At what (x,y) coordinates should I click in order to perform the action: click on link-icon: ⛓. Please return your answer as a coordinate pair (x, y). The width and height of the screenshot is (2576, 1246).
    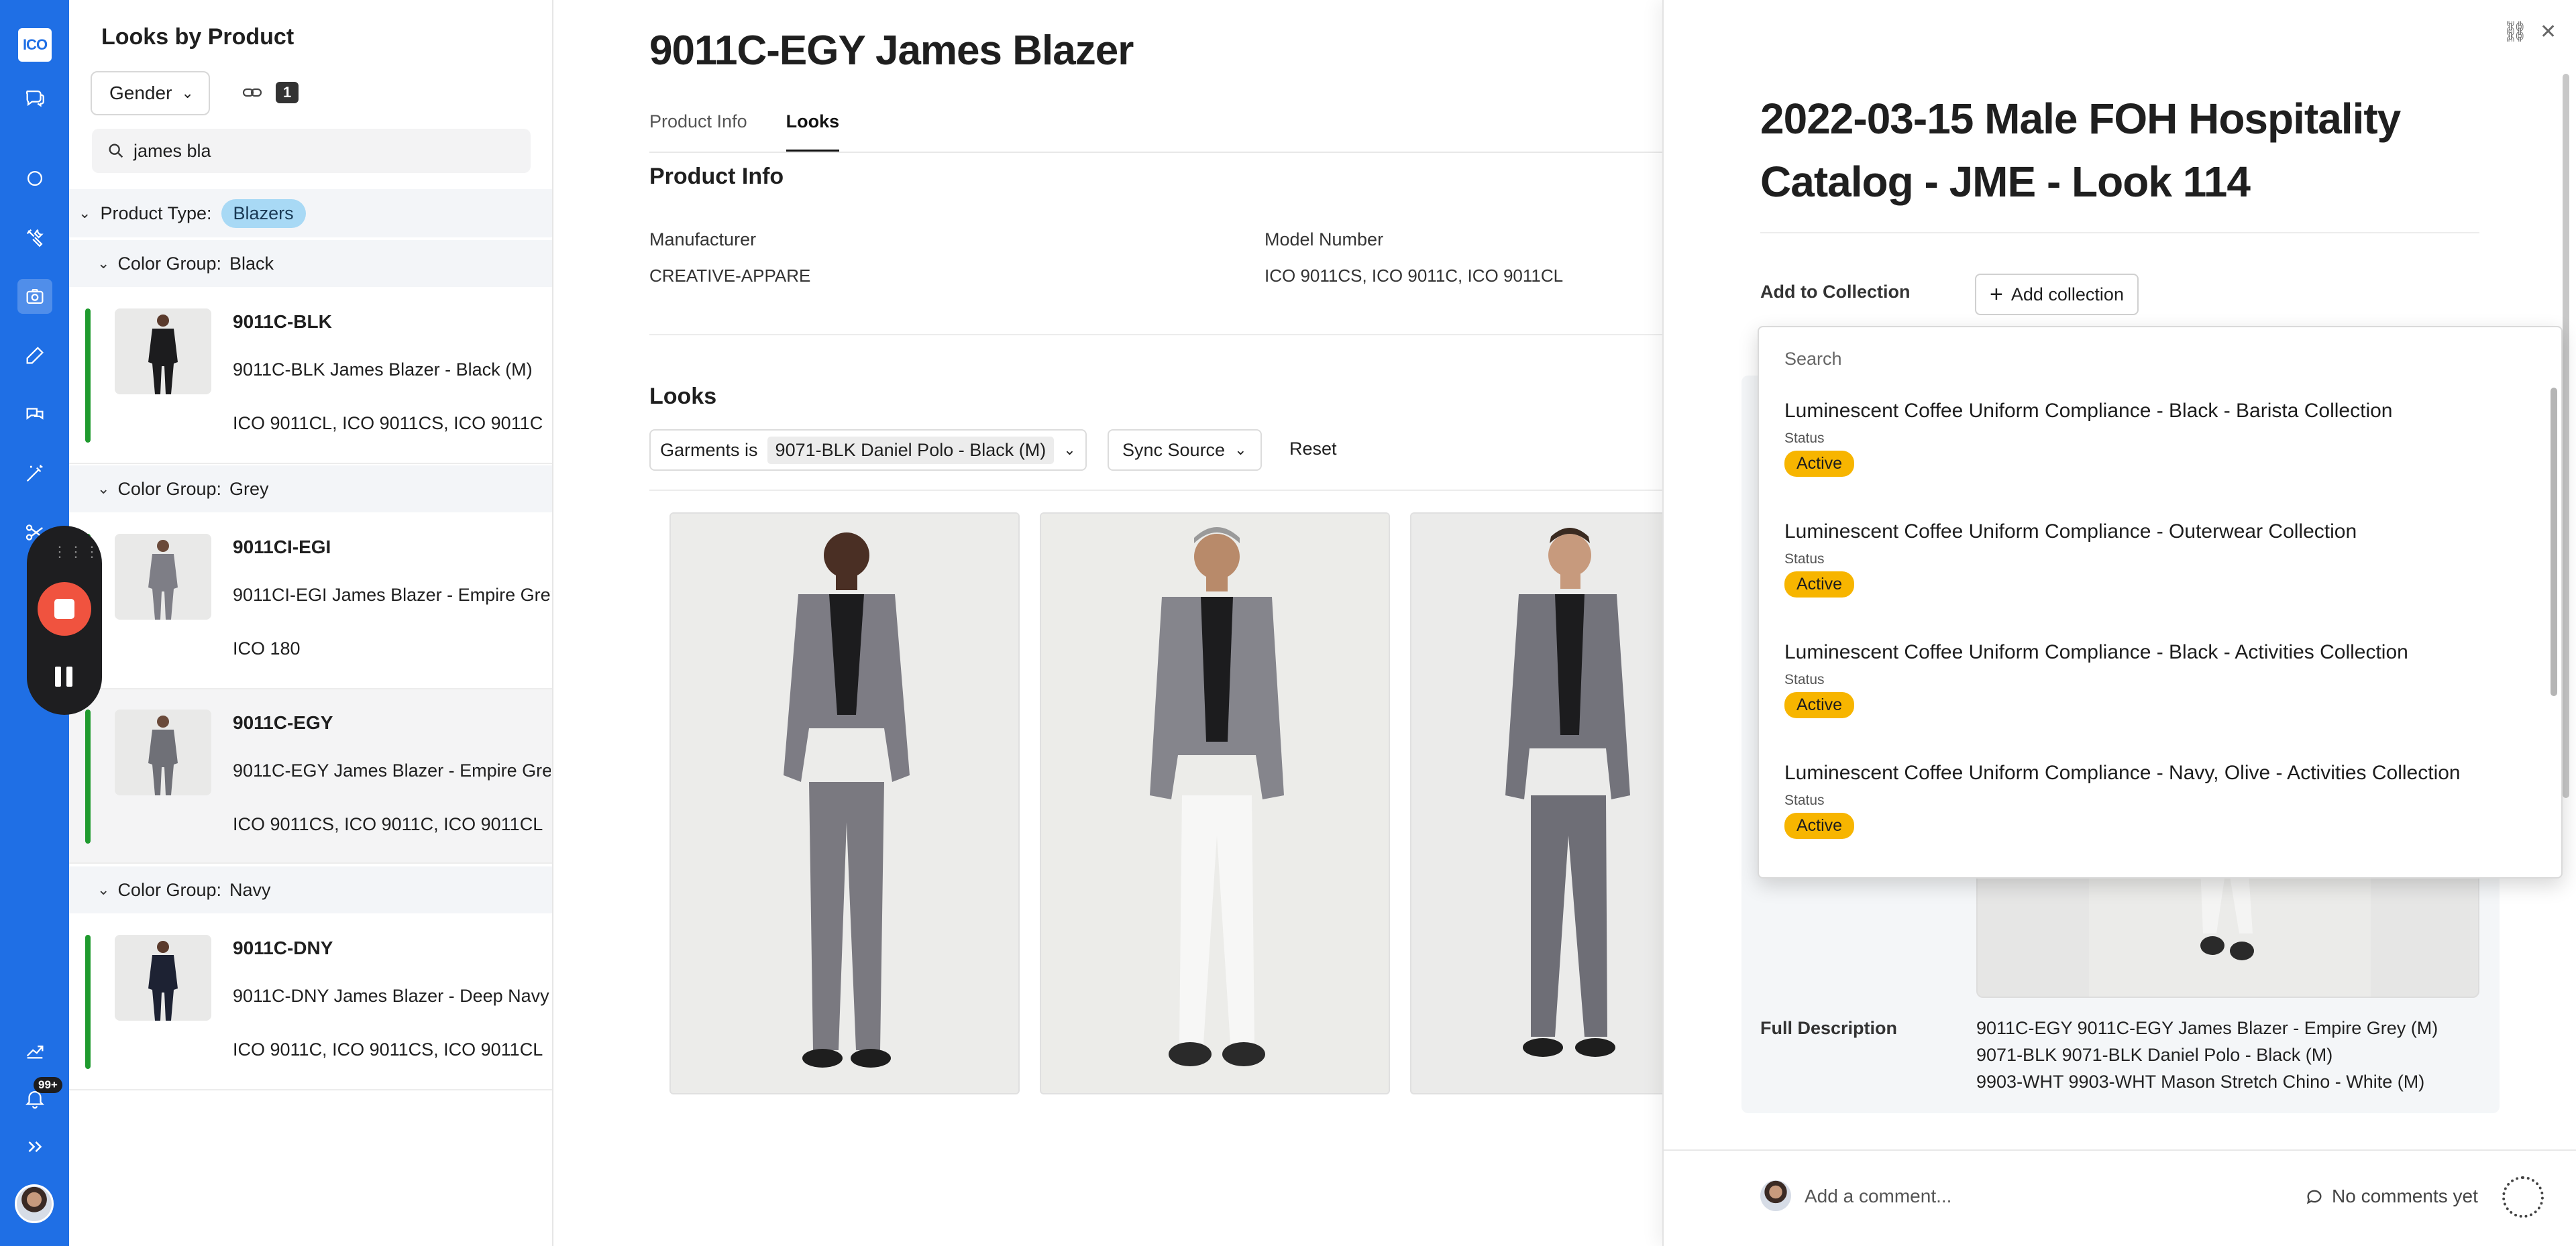
    Looking at the image, I should click on (2515, 32).